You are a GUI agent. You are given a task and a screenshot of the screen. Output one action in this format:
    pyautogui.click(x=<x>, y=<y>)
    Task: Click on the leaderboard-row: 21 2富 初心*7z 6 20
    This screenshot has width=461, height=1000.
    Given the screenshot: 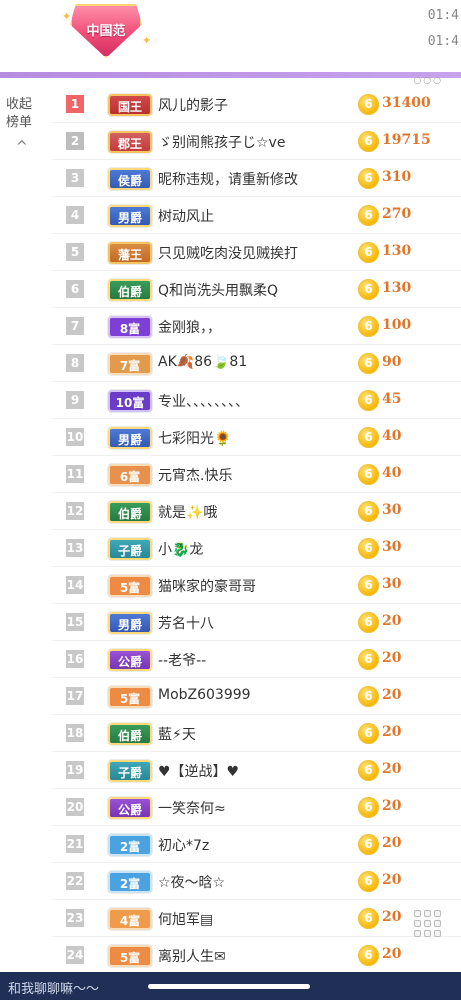 What is the action you would take?
    pyautogui.click(x=256, y=844)
    